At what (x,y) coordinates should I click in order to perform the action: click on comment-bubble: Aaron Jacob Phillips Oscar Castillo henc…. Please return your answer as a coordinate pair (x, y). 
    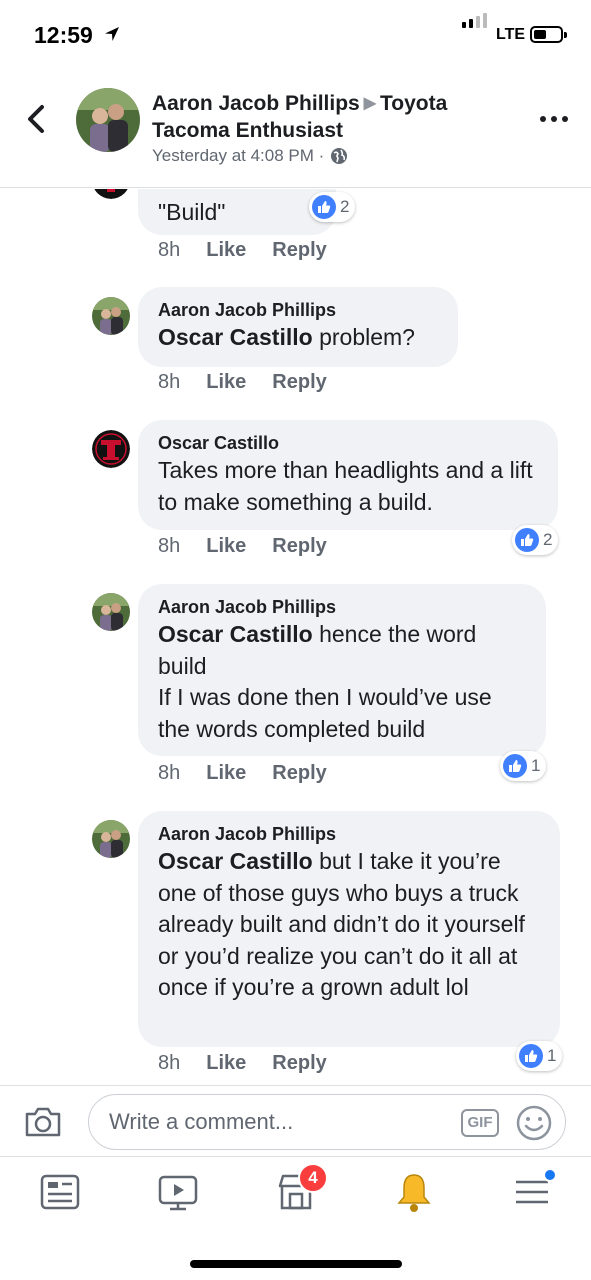
    Looking at the image, I should click on (342, 670).